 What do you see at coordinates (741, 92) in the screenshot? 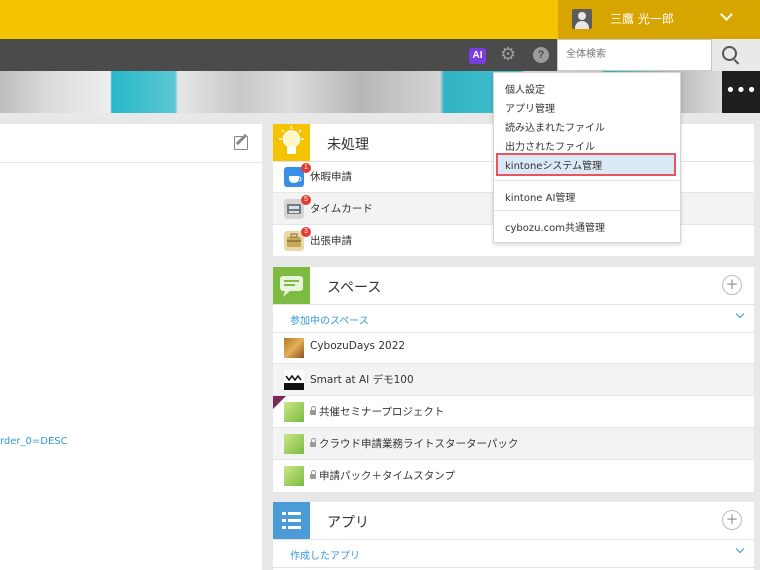
I see `more-options-button: •••` at bounding box center [741, 92].